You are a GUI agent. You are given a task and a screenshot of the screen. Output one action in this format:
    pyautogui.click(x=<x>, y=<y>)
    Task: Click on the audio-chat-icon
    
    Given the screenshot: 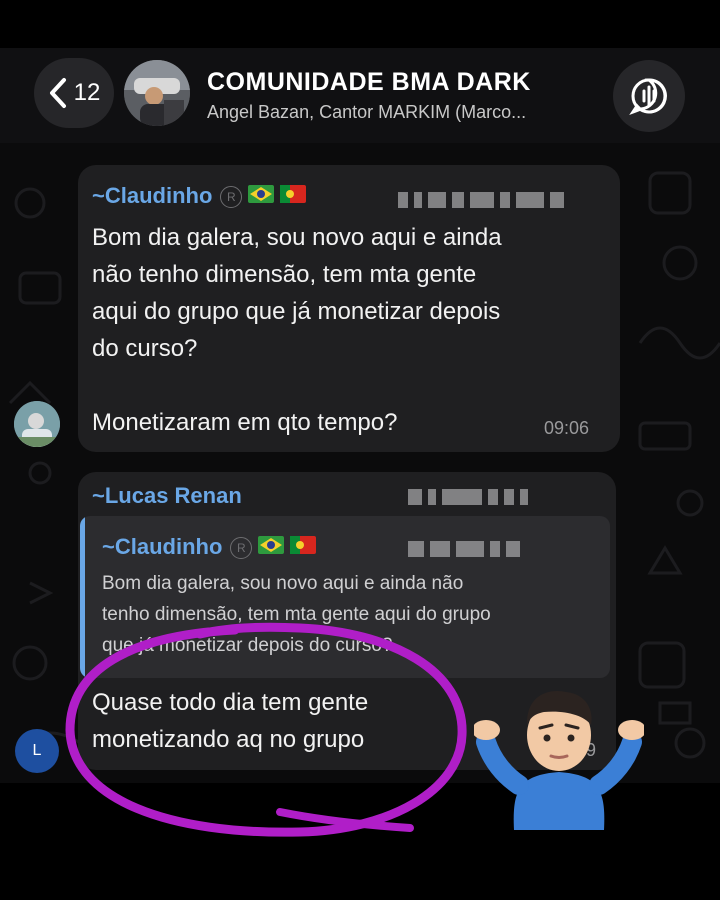 What is the action you would take?
    pyautogui.click(x=648, y=97)
    